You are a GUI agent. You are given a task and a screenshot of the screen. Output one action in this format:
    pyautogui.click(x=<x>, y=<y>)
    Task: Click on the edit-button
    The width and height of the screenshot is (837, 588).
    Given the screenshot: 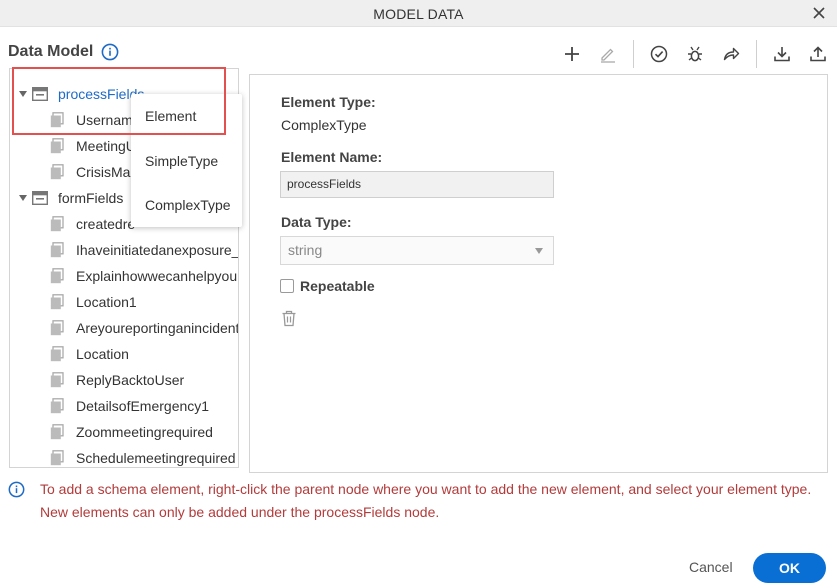 What is the action you would take?
    pyautogui.click(x=608, y=54)
    